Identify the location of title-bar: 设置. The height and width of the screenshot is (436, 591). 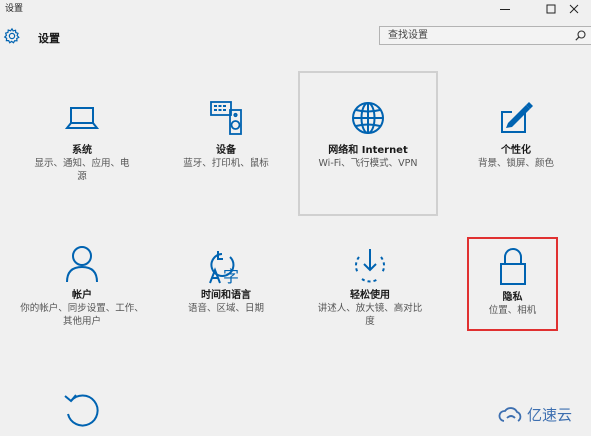
(295, 10).